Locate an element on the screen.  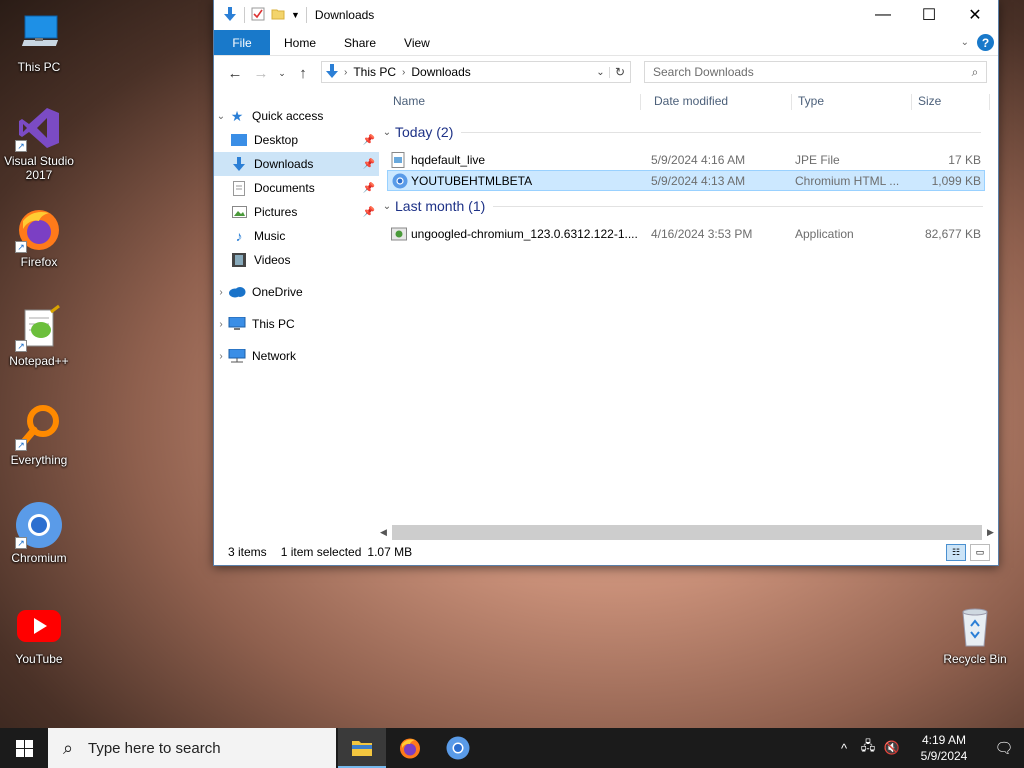
minimize-button: — is located at coordinates (883, 15).